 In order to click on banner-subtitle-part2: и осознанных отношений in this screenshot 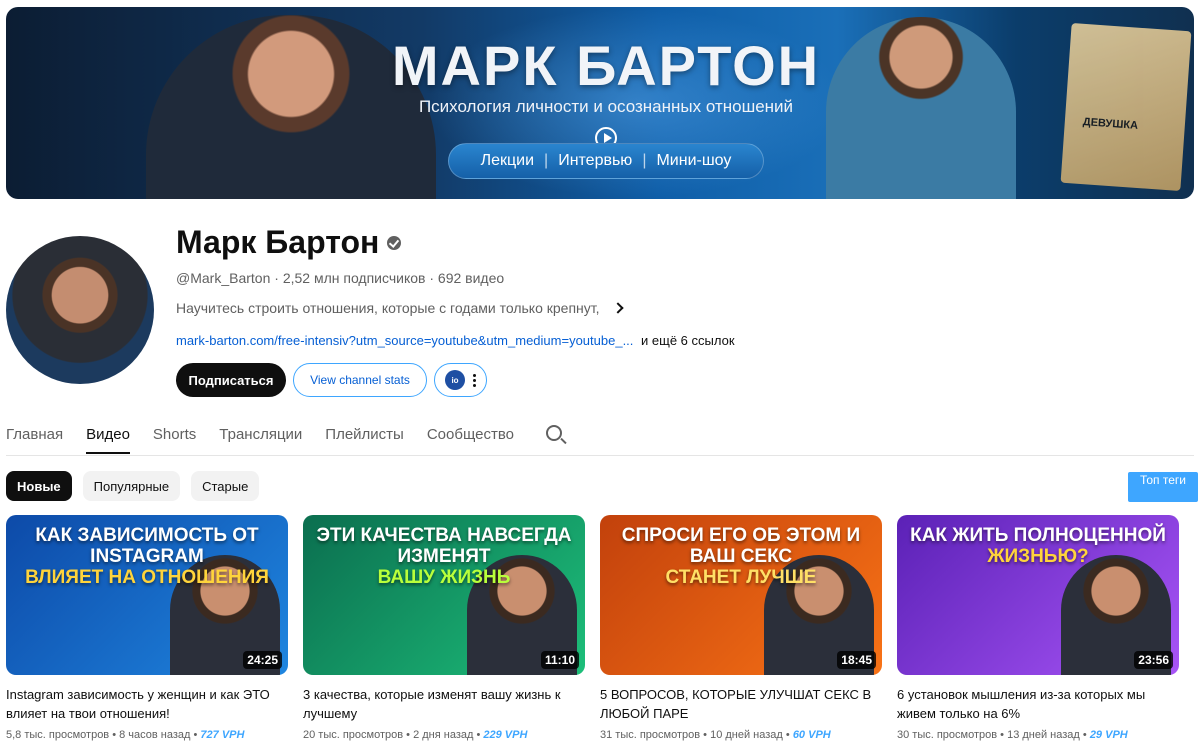, I will do `click(693, 106)`.